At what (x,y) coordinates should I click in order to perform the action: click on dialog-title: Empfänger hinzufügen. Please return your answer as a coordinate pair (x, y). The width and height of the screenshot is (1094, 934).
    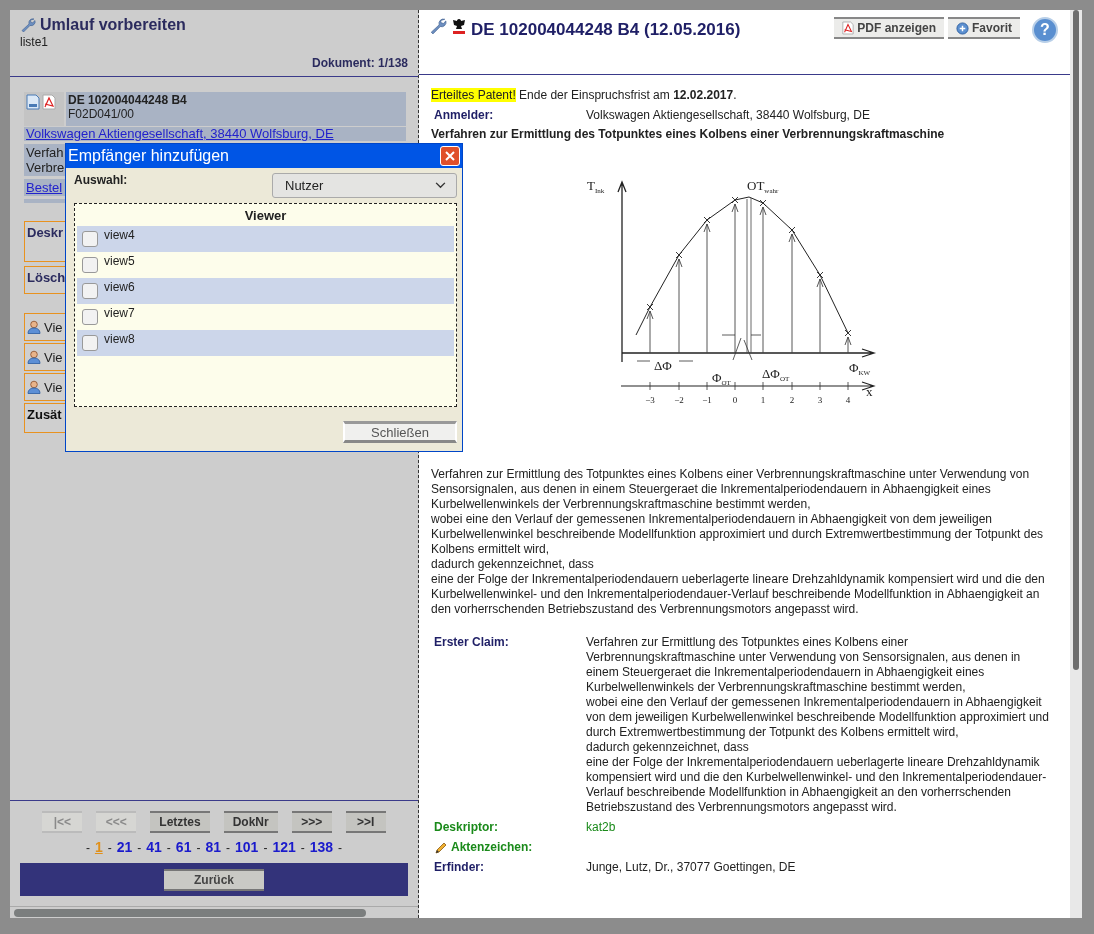
    Looking at the image, I should click on (148, 156).